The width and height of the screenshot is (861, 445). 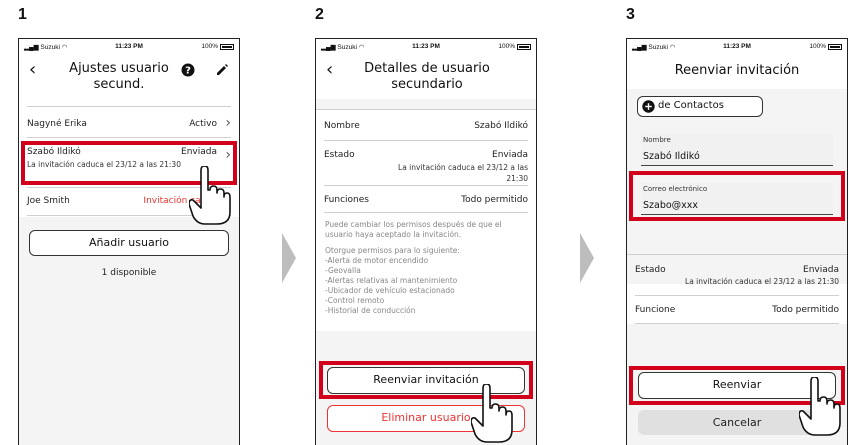 What do you see at coordinates (737, 70) in the screenshot?
I see `page-title: Reenviar invitación` at bounding box center [737, 70].